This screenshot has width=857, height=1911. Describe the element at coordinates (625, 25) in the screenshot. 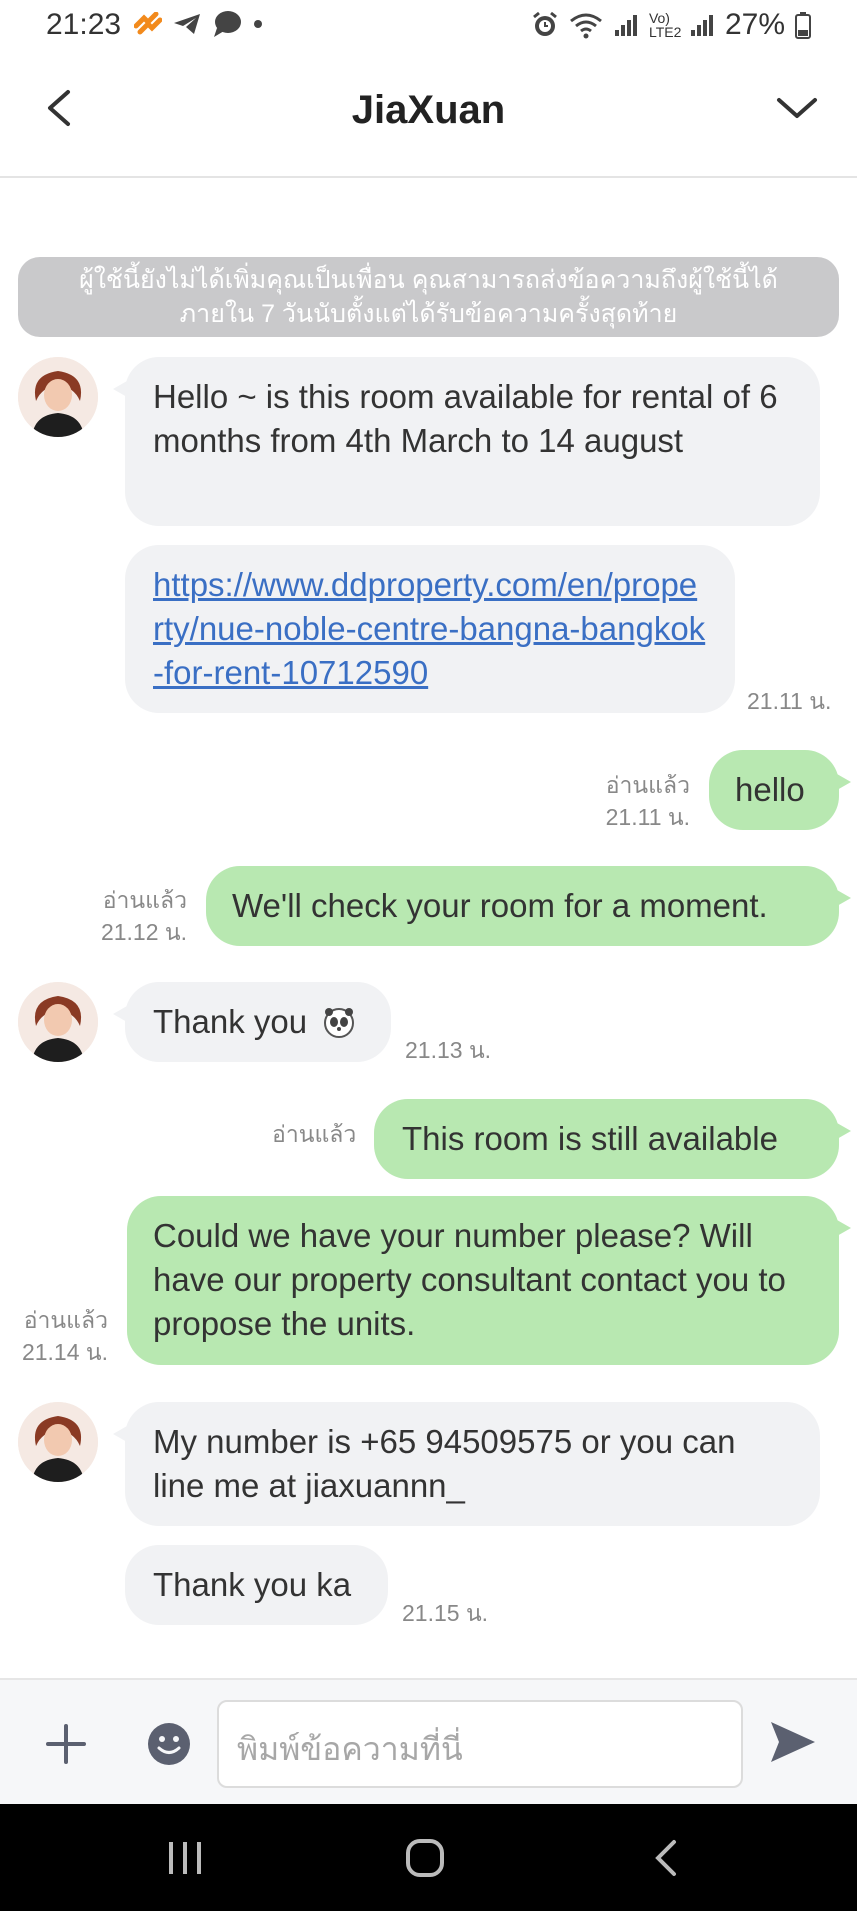

I see `signal-icon` at that location.